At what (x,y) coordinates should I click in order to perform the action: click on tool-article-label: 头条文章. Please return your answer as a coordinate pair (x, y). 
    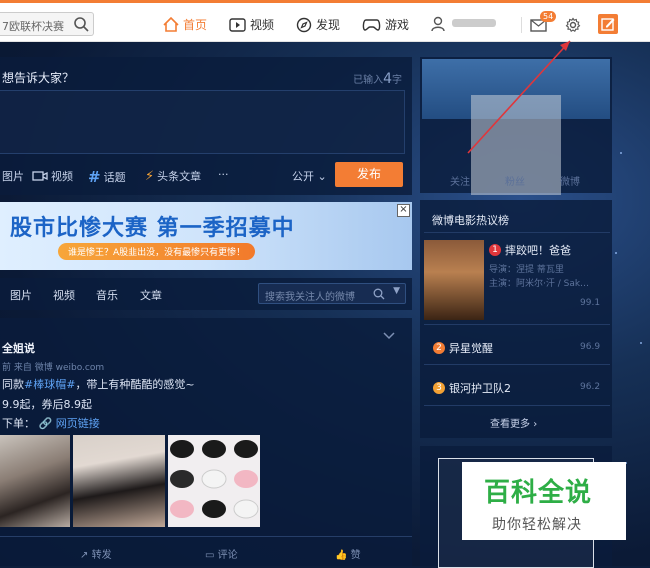
    Looking at the image, I should click on (179, 176).